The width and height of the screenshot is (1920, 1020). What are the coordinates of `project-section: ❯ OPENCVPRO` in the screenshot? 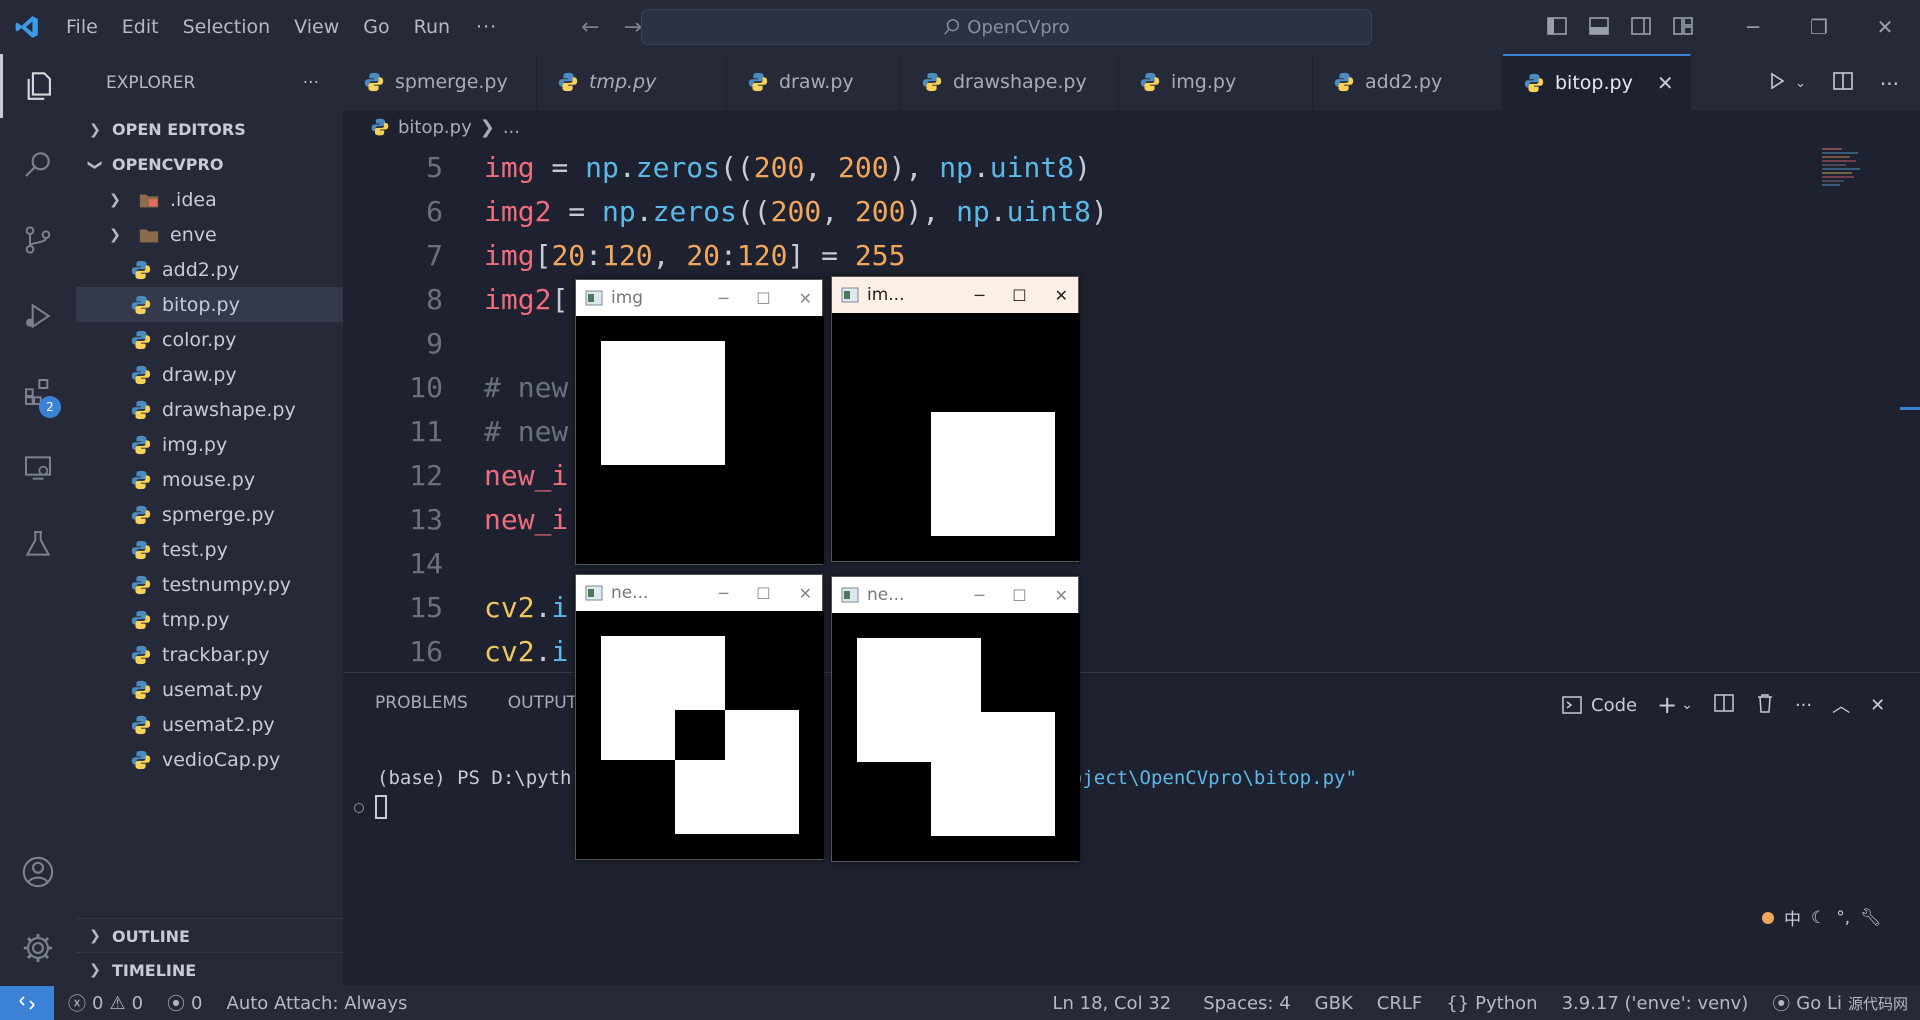 It's located at (209, 164).